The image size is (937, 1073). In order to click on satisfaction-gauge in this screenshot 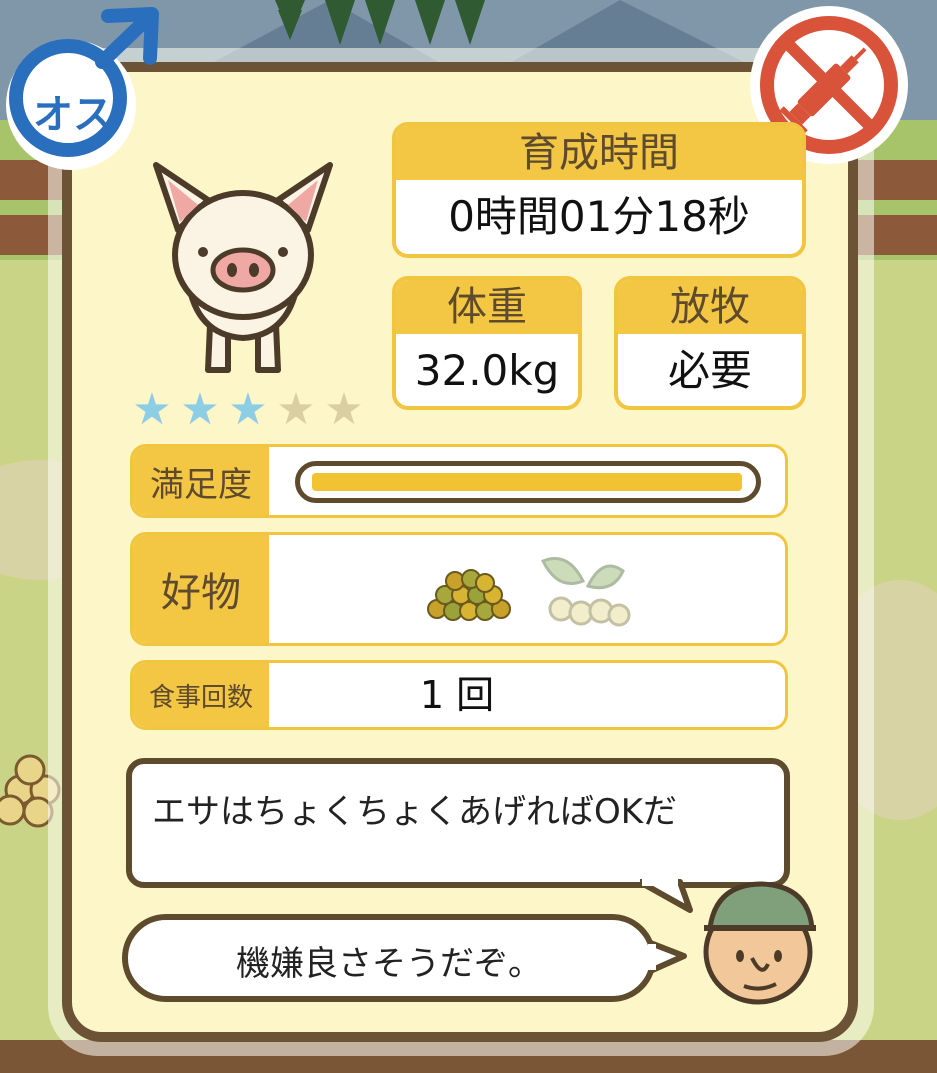, I will do `click(528, 482)`.